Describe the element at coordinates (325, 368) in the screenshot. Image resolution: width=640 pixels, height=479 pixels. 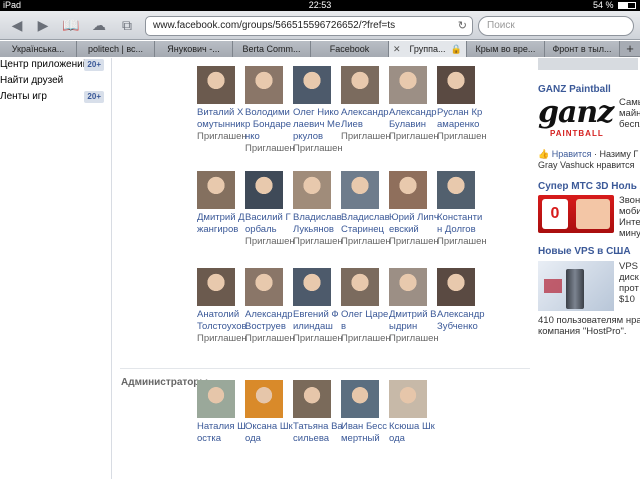
I see `divider` at that location.